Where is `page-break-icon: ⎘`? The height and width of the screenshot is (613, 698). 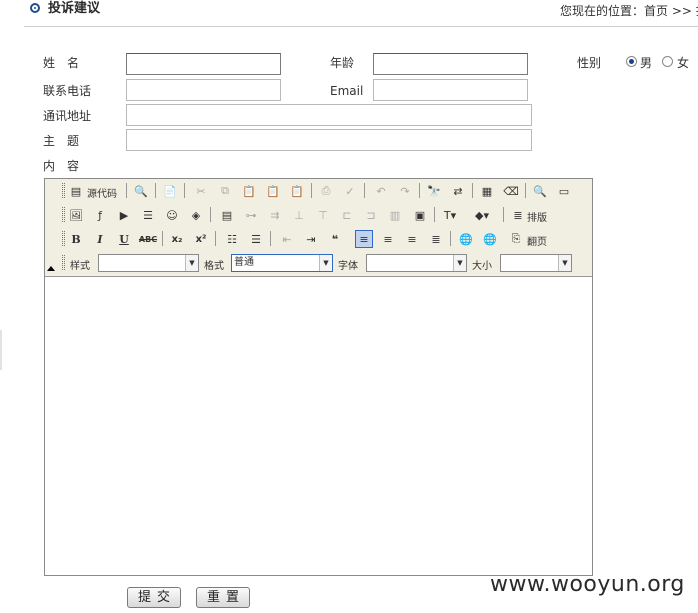 page-break-icon: ⎘ is located at coordinates (516, 239).